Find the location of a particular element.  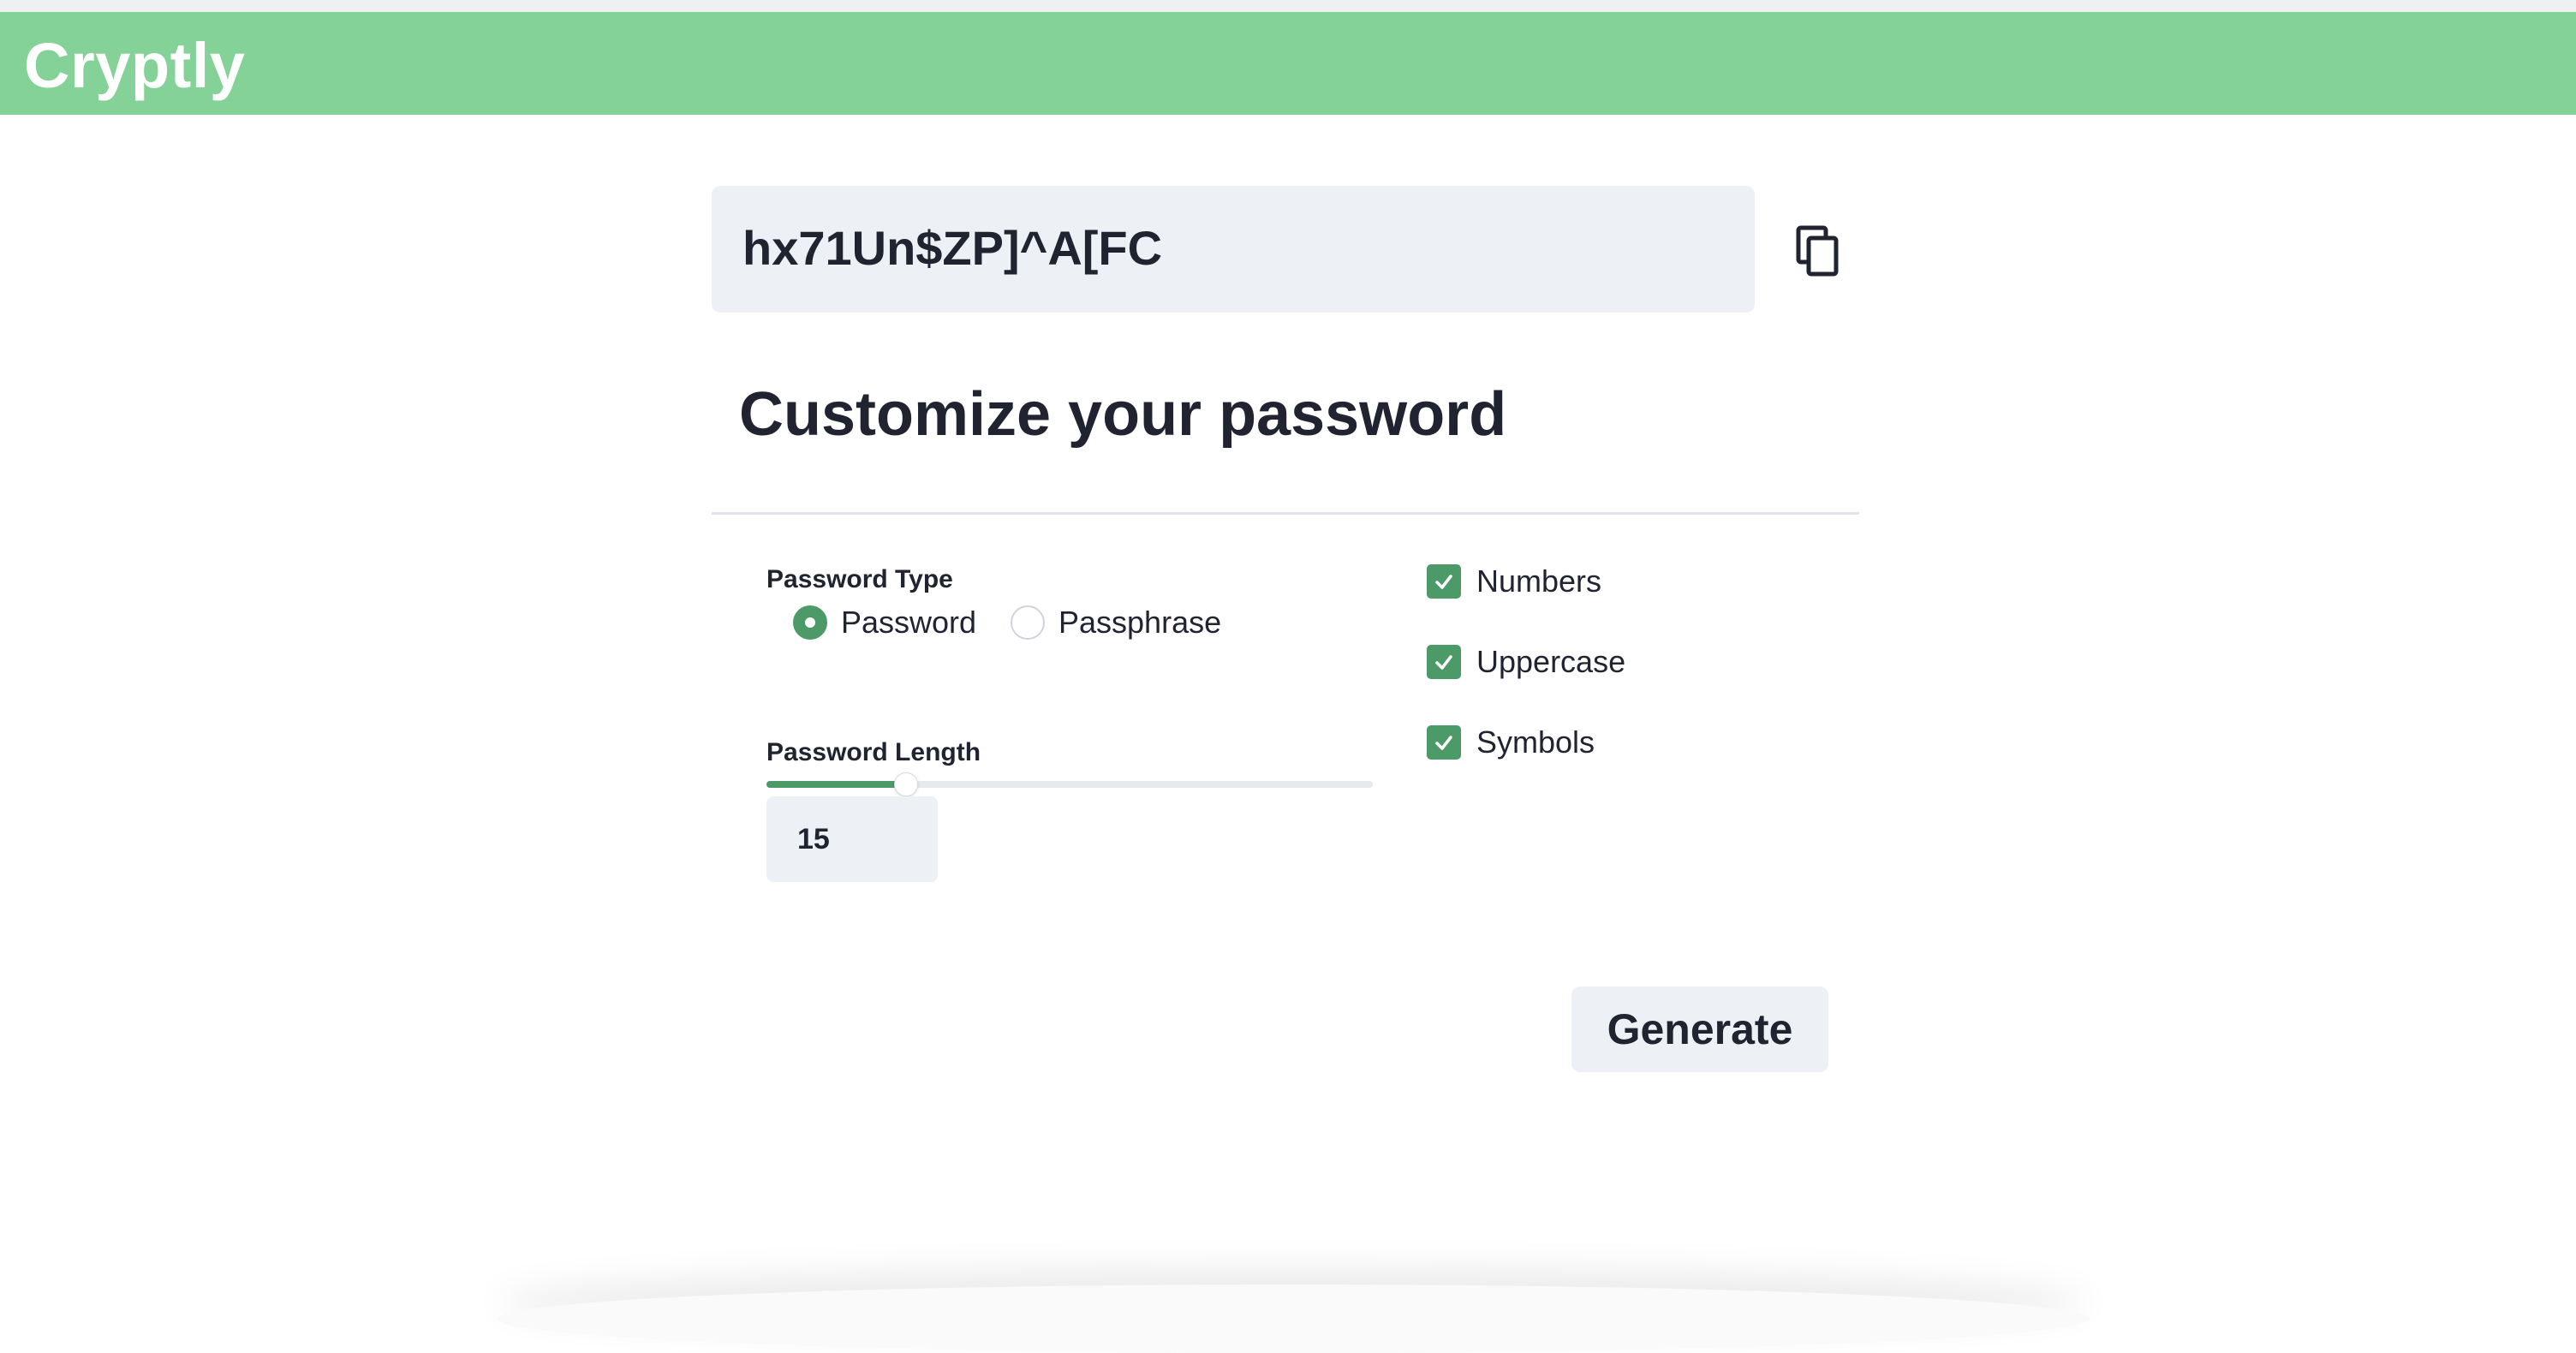

symbols-option: Symbols is located at coordinates (1511, 742).